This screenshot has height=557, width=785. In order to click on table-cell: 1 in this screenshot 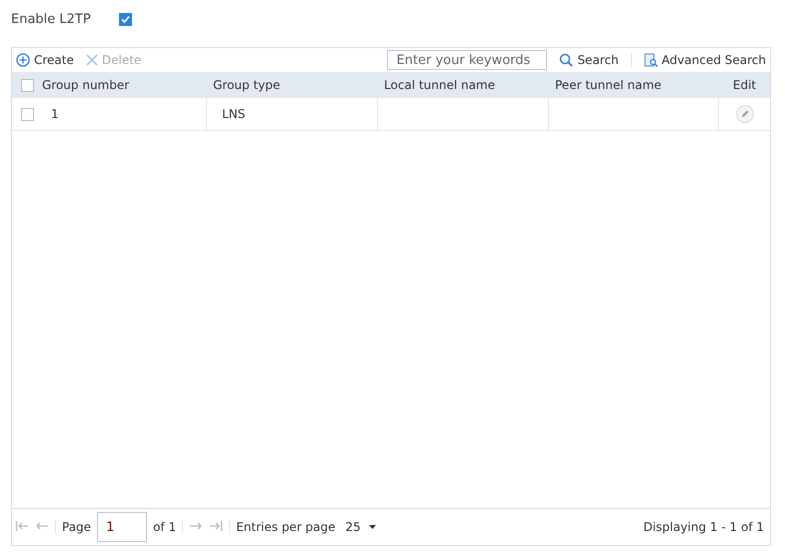, I will do `click(55, 114)`.